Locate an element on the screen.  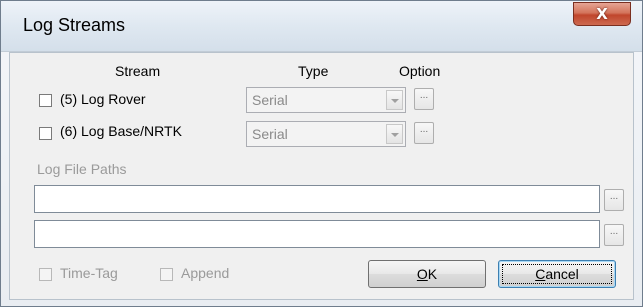
close-icon: X is located at coordinates (602, 14).